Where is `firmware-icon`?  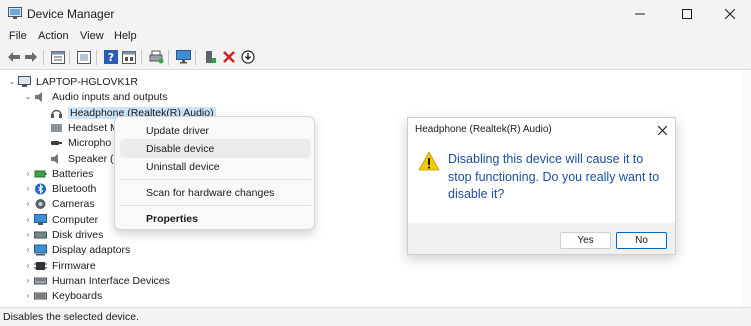
firmware-icon is located at coordinates (40, 266).